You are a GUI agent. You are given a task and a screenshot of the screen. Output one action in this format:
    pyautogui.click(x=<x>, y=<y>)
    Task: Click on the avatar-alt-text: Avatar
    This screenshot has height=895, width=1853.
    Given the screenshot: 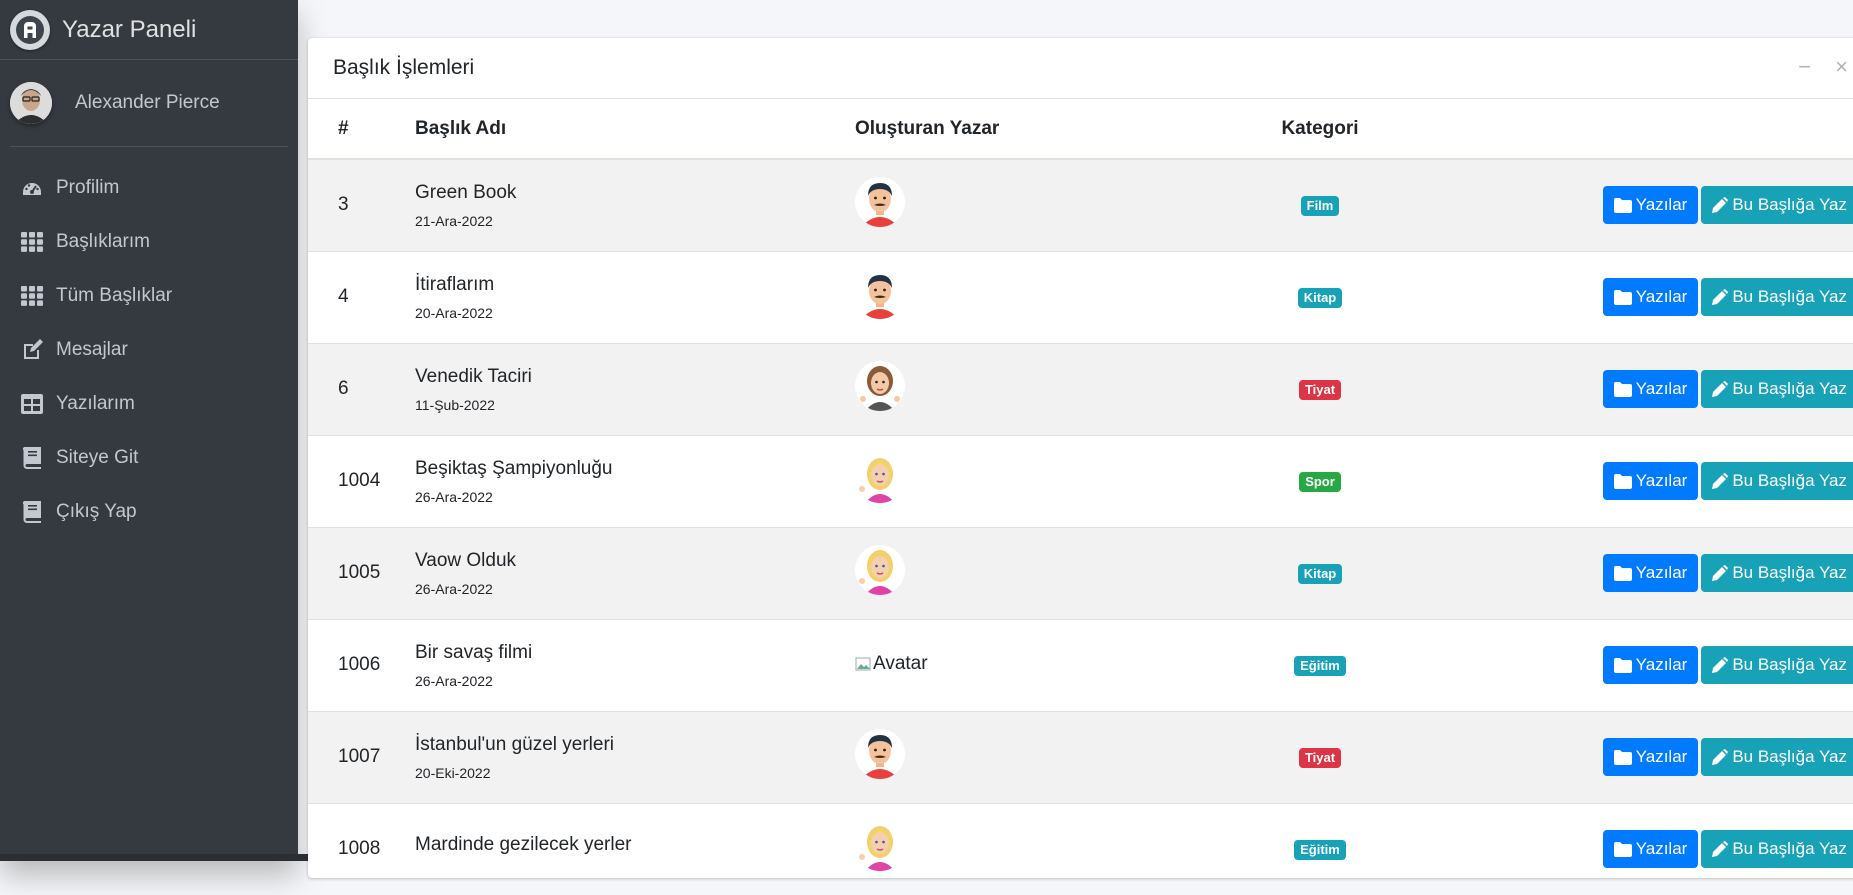 What is the action you would take?
    pyautogui.click(x=900, y=663)
    